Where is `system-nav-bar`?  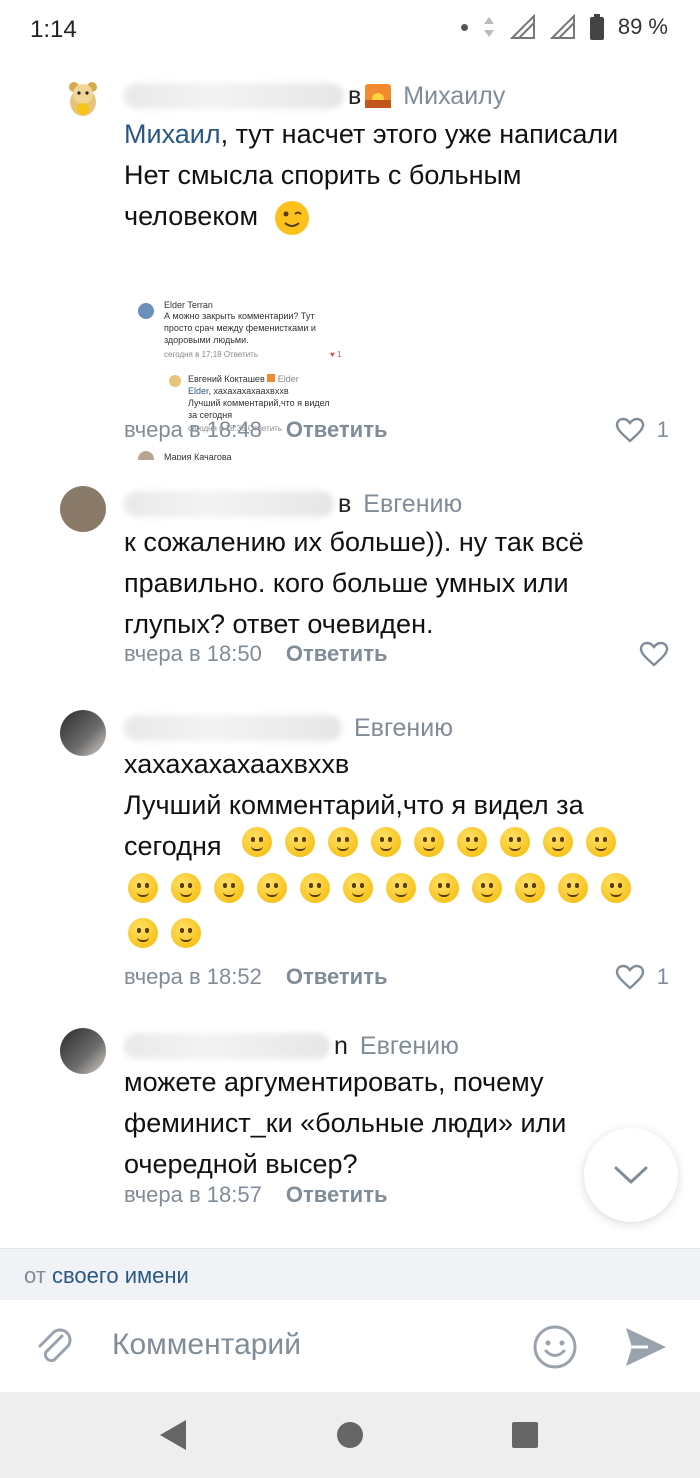 system-nav-bar is located at coordinates (350, 1435).